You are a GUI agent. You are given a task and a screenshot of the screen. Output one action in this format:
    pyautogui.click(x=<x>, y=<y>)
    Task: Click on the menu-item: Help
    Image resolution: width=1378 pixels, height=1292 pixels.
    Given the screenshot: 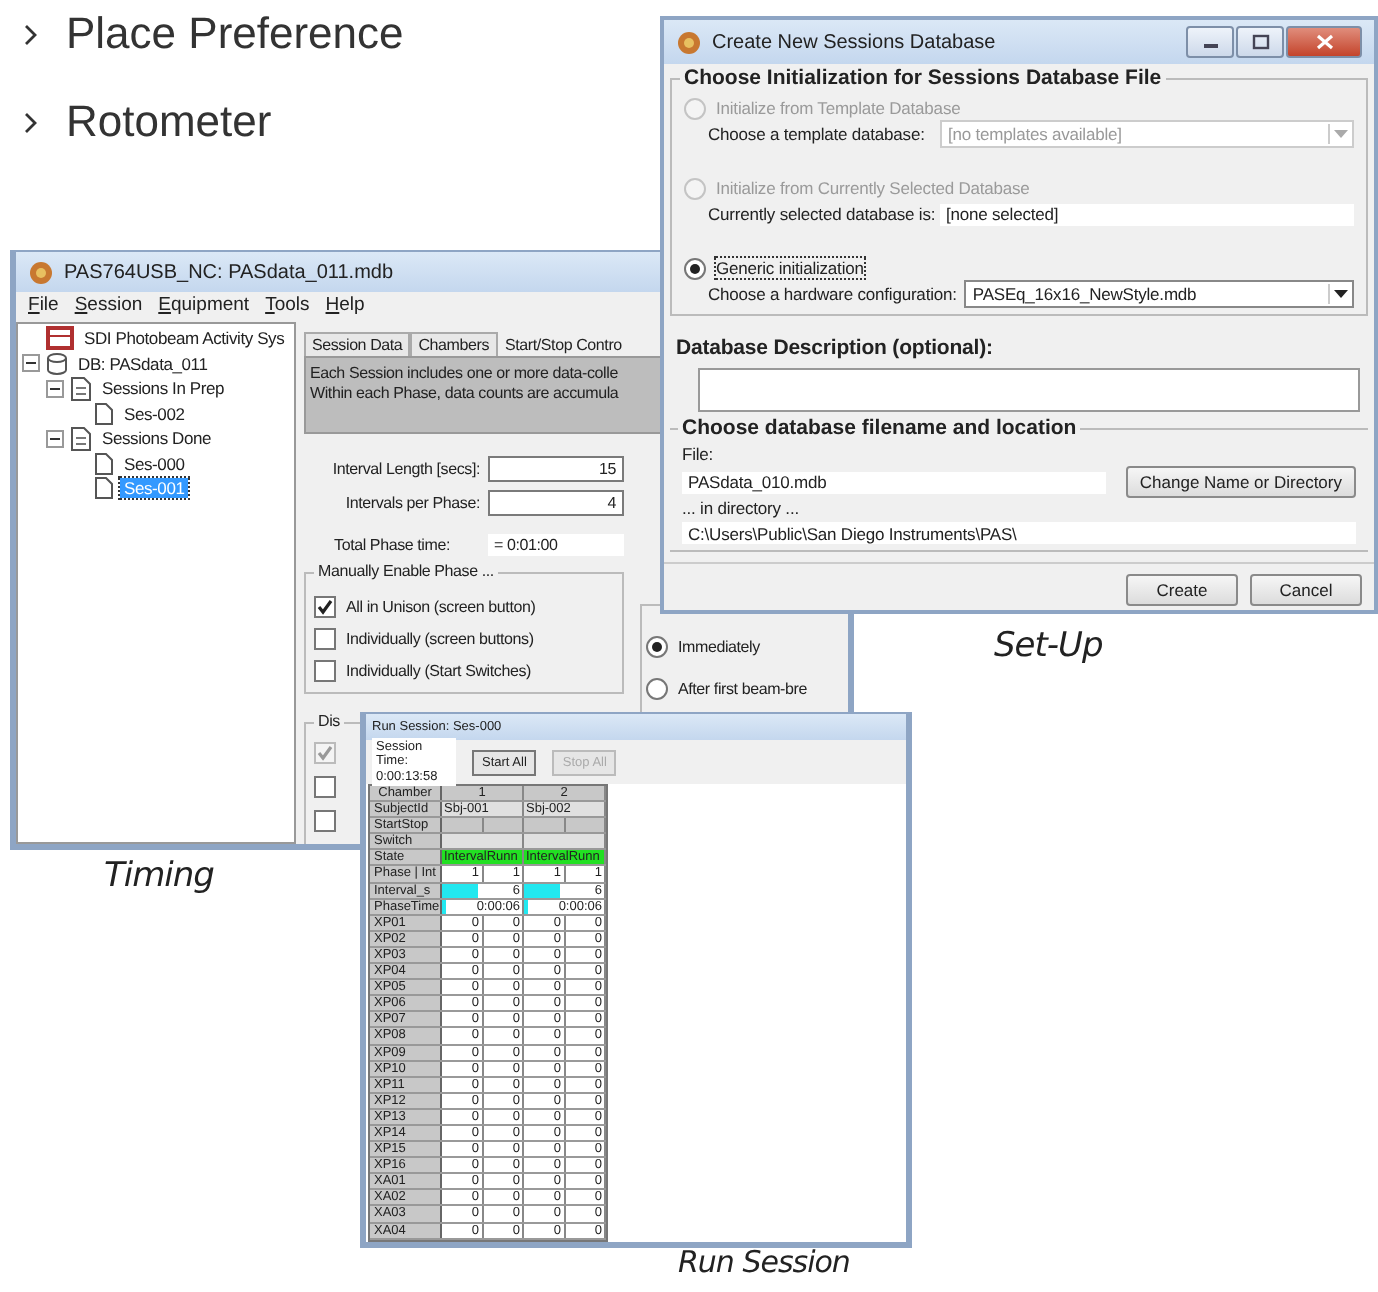 What is the action you would take?
    pyautogui.click(x=345, y=307)
    